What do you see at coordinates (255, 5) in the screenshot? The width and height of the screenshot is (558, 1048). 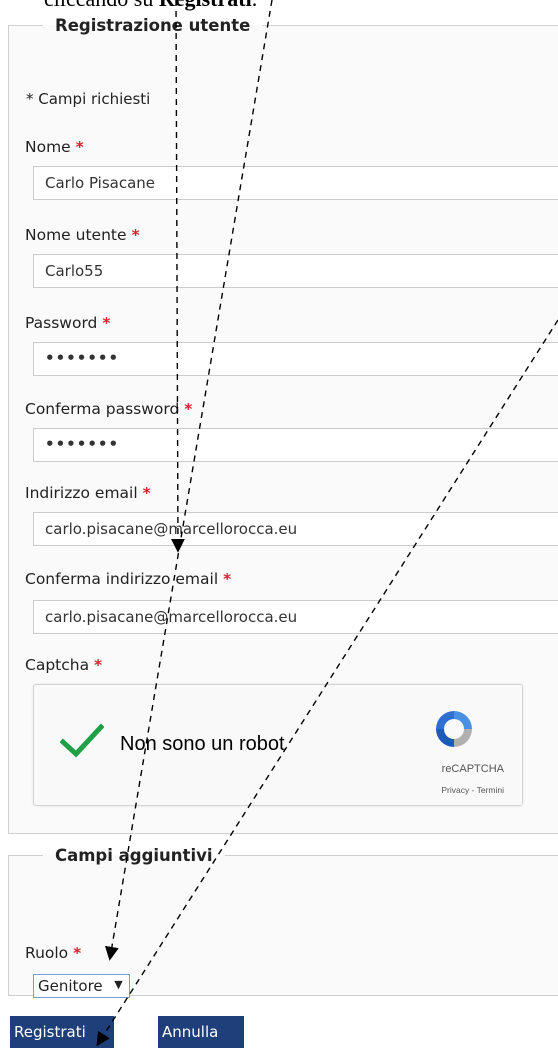 I see `caption-suffix: .` at bounding box center [255, 5].